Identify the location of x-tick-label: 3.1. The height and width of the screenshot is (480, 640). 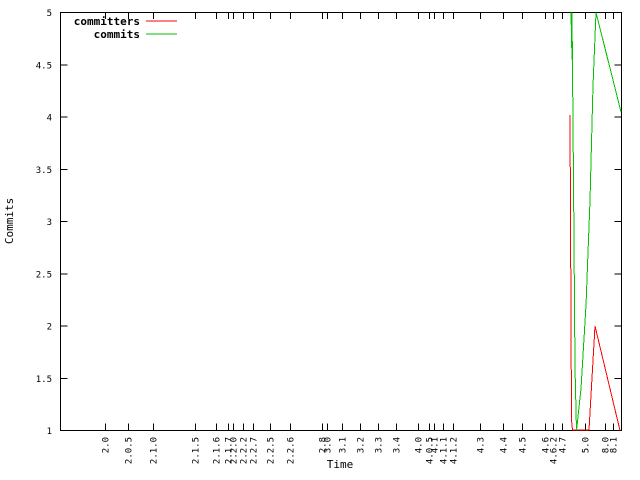
(344, 445).